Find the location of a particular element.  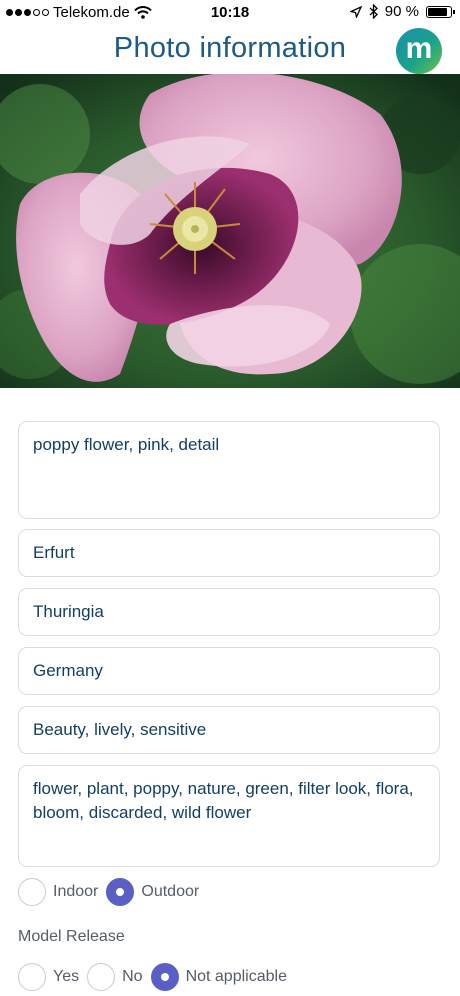

not-applicable-label: Not applicable is located at coordinates (236, 977).